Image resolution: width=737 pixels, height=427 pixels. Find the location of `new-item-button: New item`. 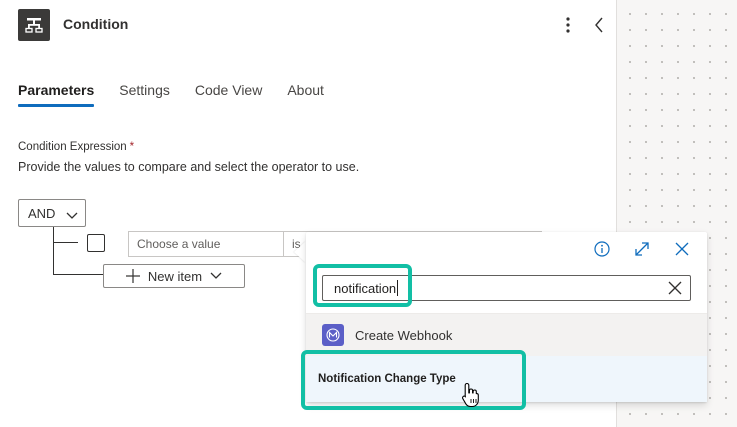

new-item-button: New item is located at coordinates (174, 276).